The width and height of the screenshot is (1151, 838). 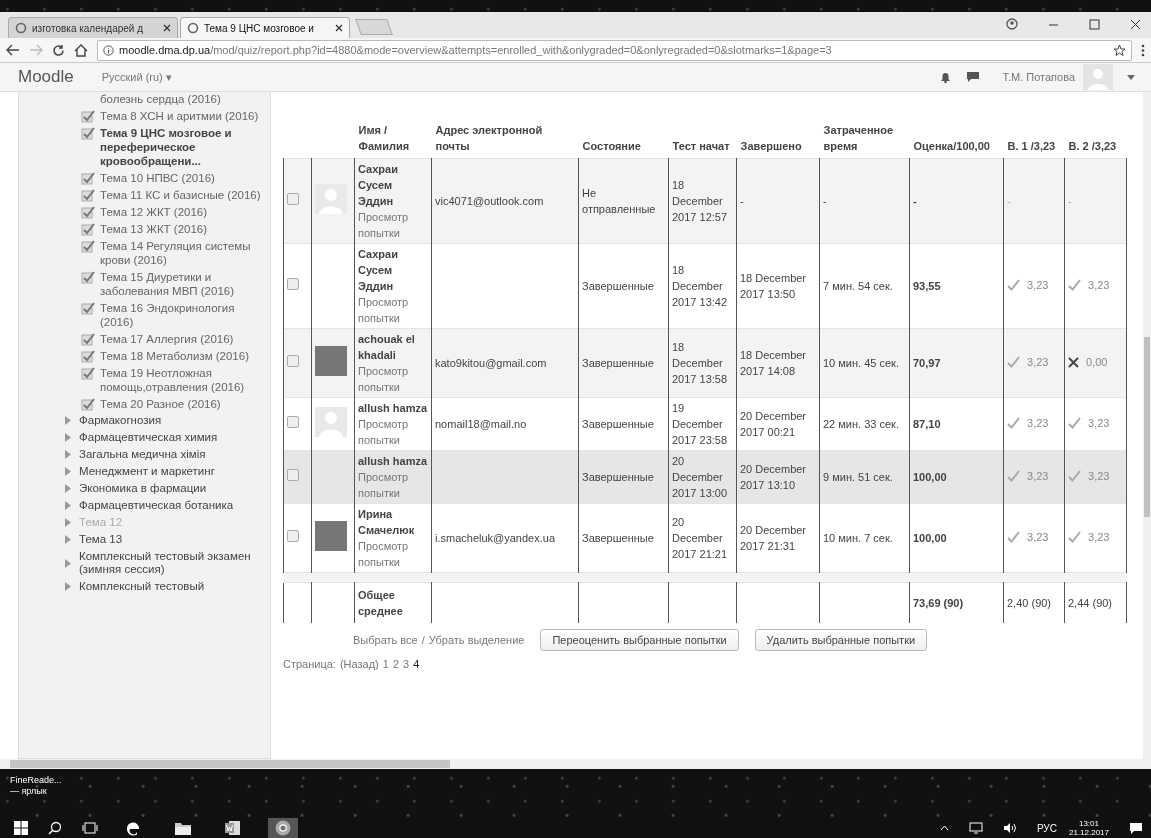 What do you see at coordinates (172, 380) in the screenshot?
I see `activity-link: Тема 19 Неотложная помощь,отравления (2016)` at bounding box center [172, 380].